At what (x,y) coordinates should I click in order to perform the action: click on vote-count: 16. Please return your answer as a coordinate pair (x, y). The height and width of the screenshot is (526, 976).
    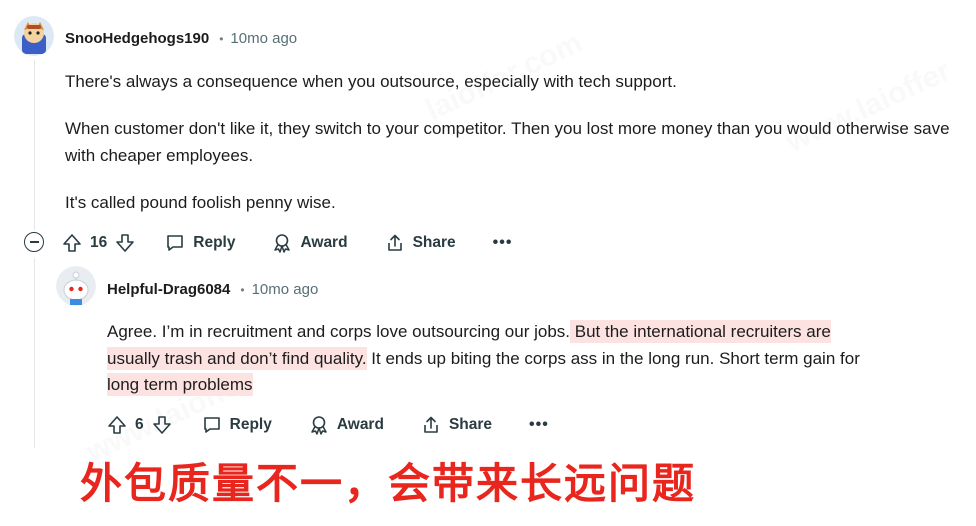
    Looking at the image, I should click on (99, 242).